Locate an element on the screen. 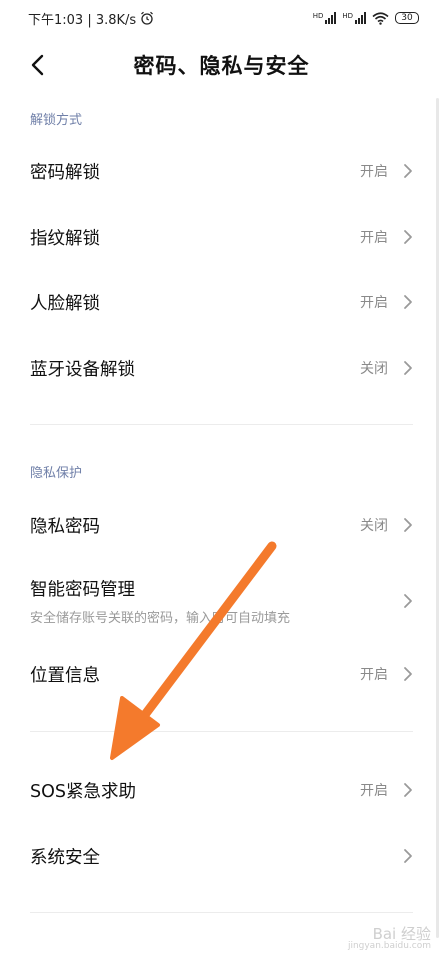  row-title: 位置信息 is located at coordinates (65, 675).